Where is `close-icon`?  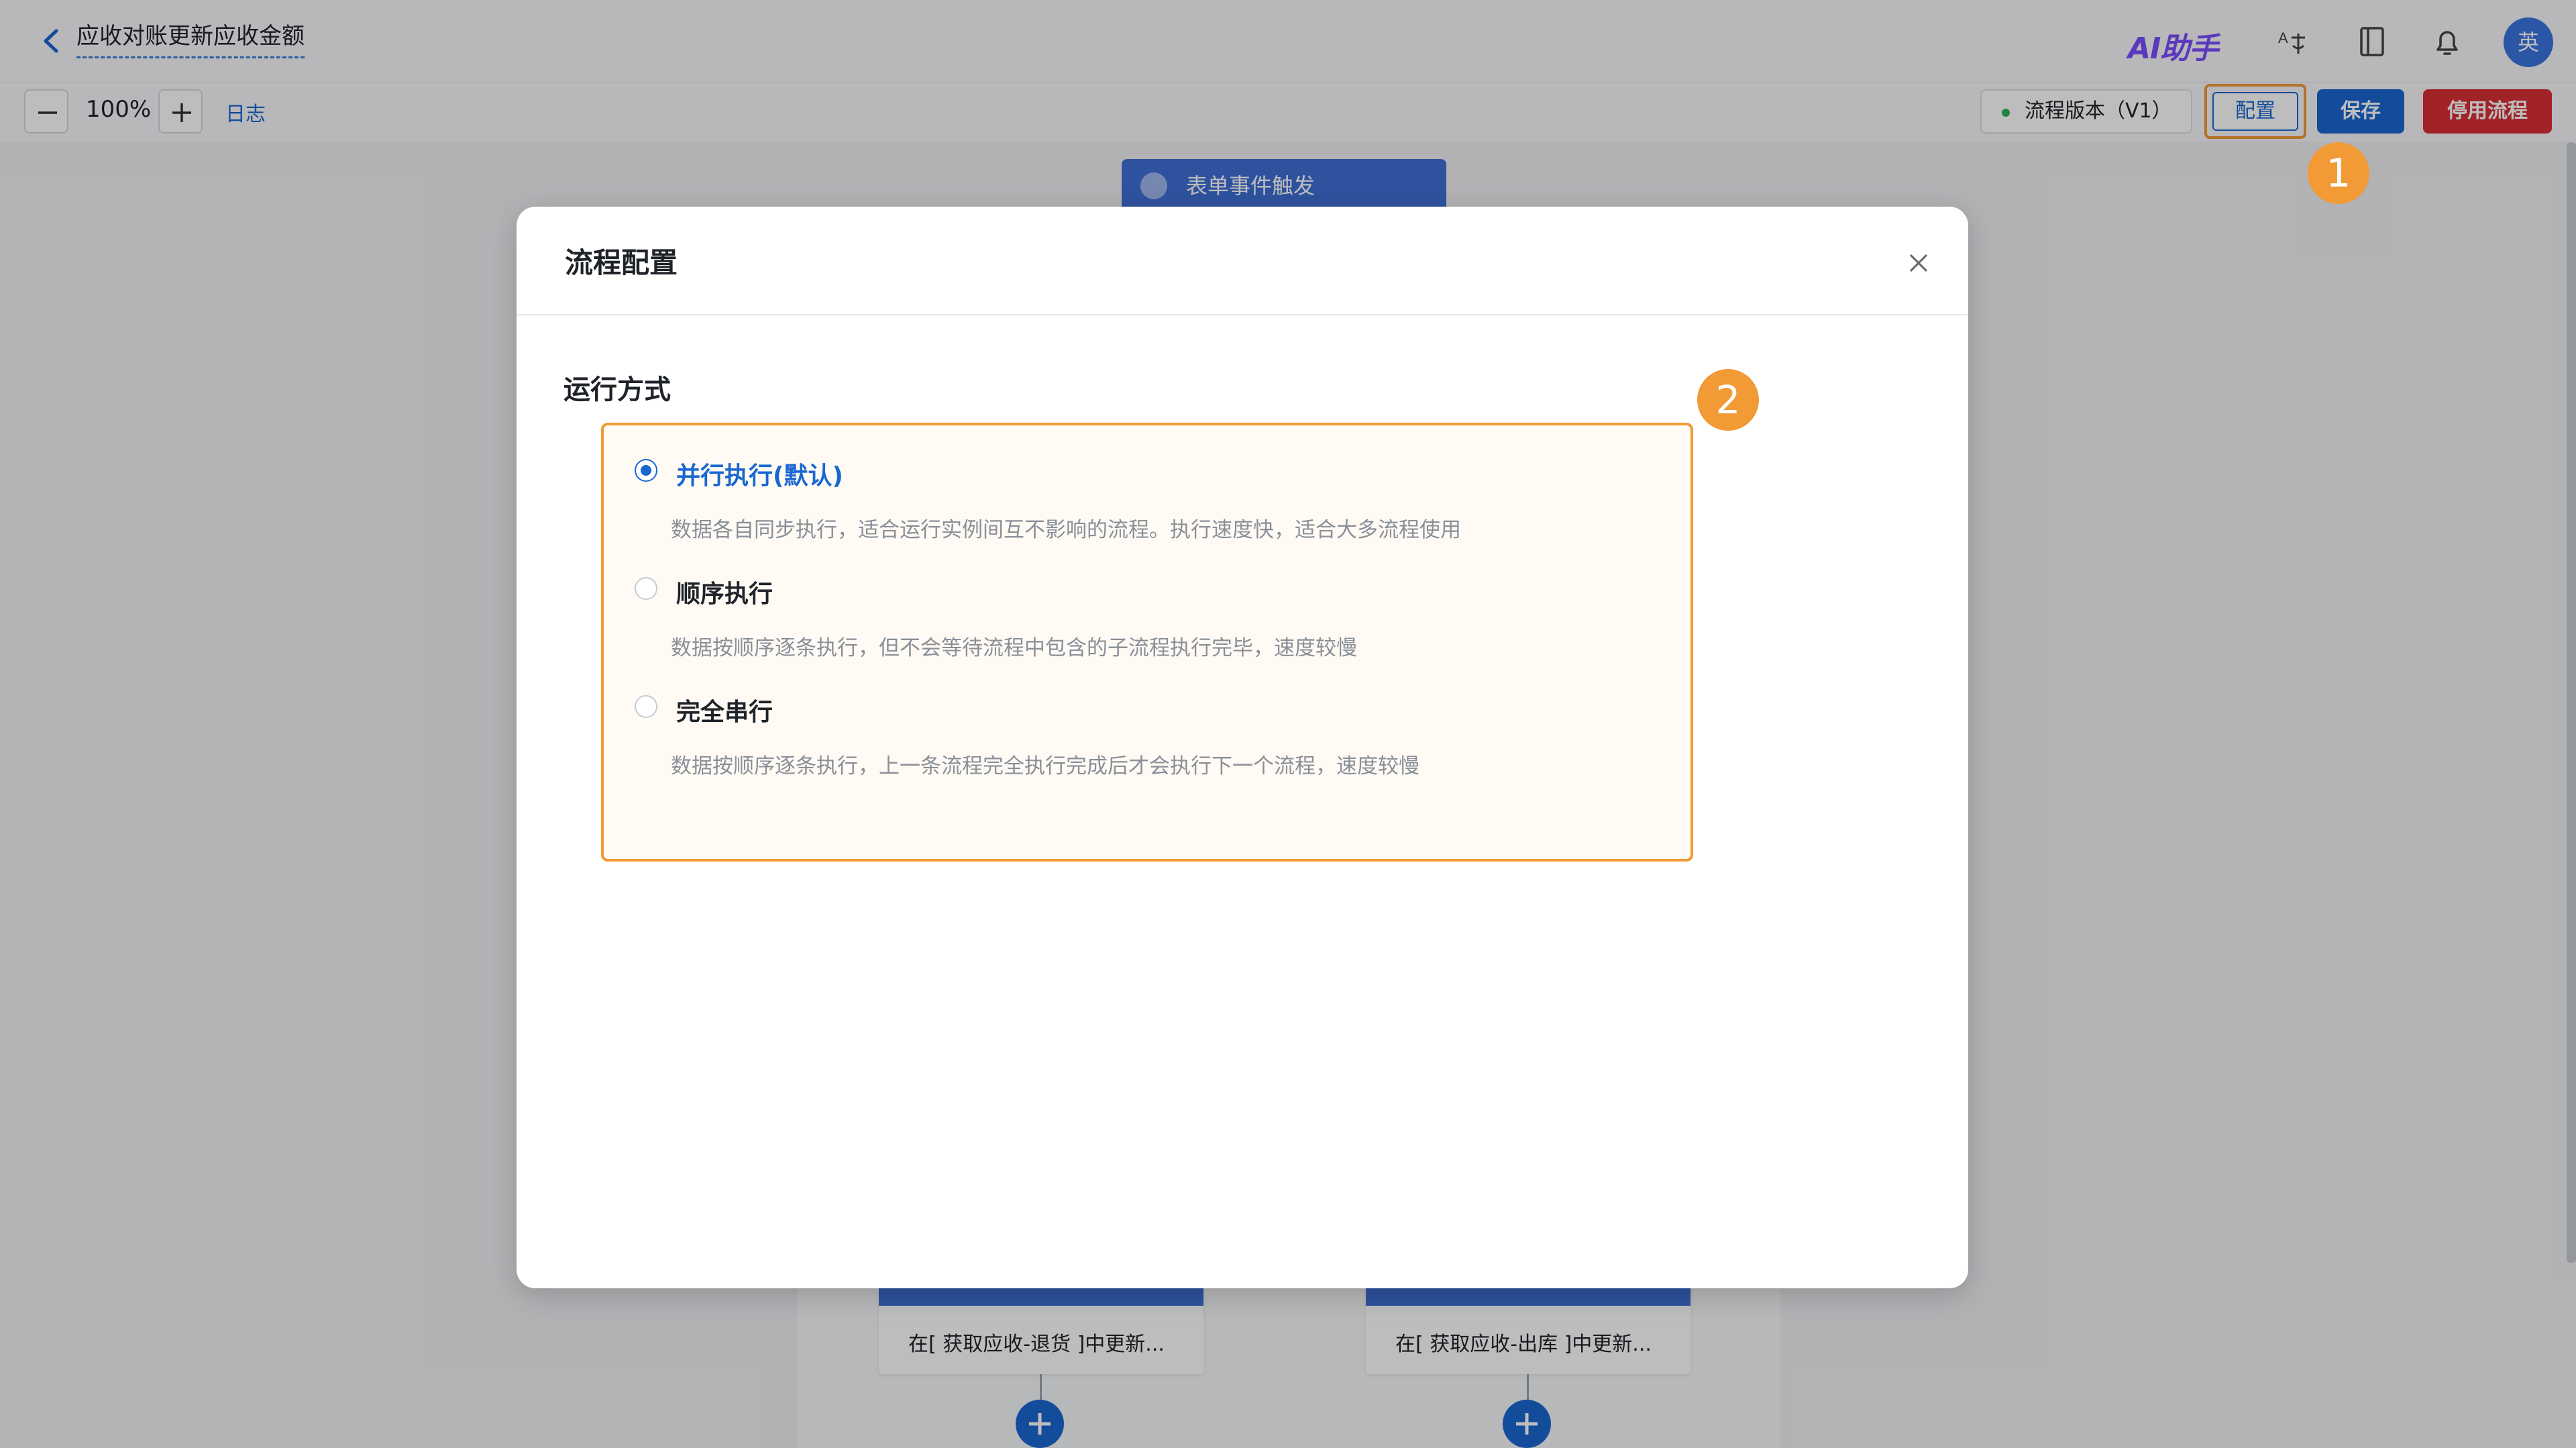 close-icon is located at coordinates (1919, 263).